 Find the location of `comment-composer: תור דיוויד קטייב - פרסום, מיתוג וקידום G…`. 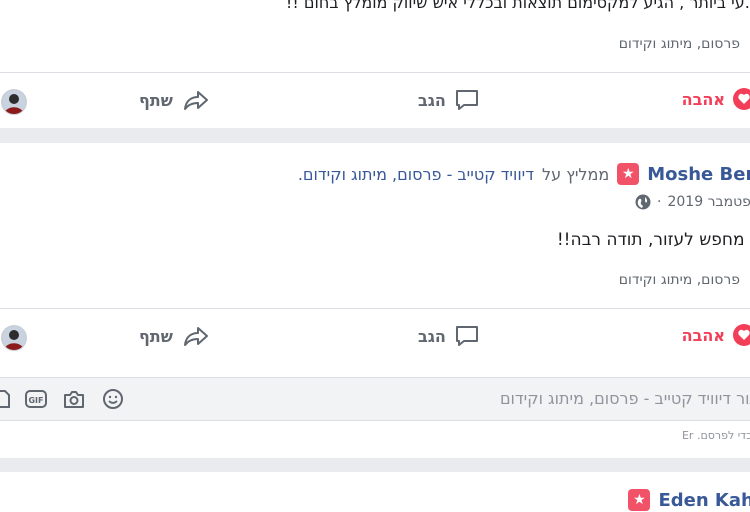

comment-composer: תור דיוויד קטייב - פרסום, מיתוג וקידום G… is located at coordinates (375, 399).